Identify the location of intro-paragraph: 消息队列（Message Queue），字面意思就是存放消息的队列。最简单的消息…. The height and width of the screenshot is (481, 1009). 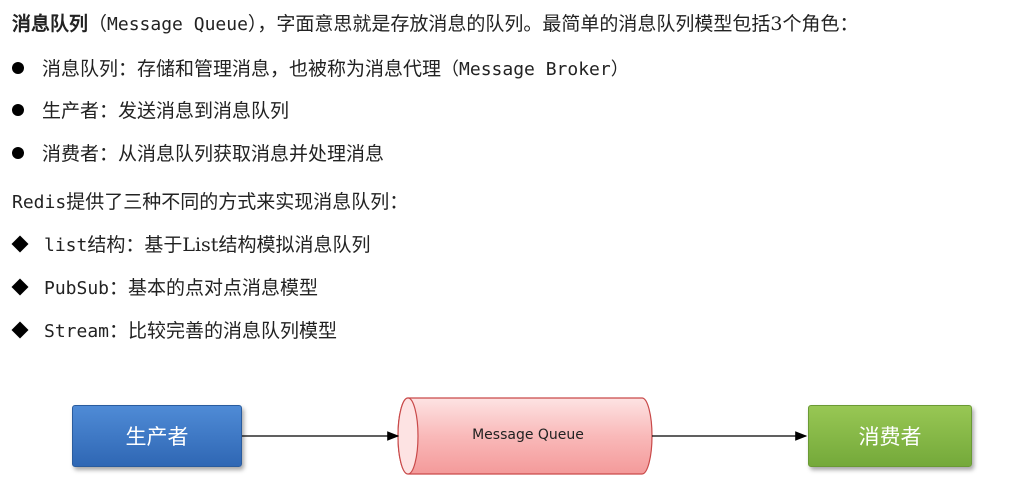
(435, 24).